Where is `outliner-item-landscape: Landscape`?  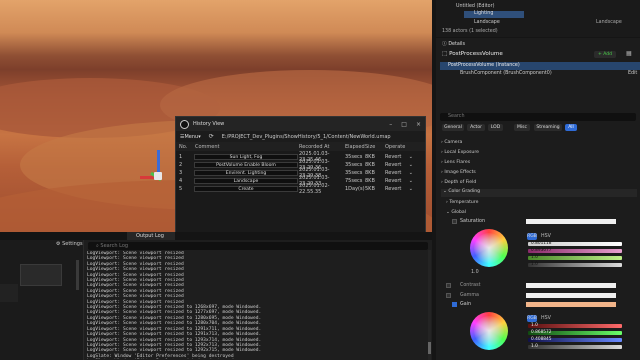 outliner-item-landscape: Landscape is located at coordinates (482, 22).